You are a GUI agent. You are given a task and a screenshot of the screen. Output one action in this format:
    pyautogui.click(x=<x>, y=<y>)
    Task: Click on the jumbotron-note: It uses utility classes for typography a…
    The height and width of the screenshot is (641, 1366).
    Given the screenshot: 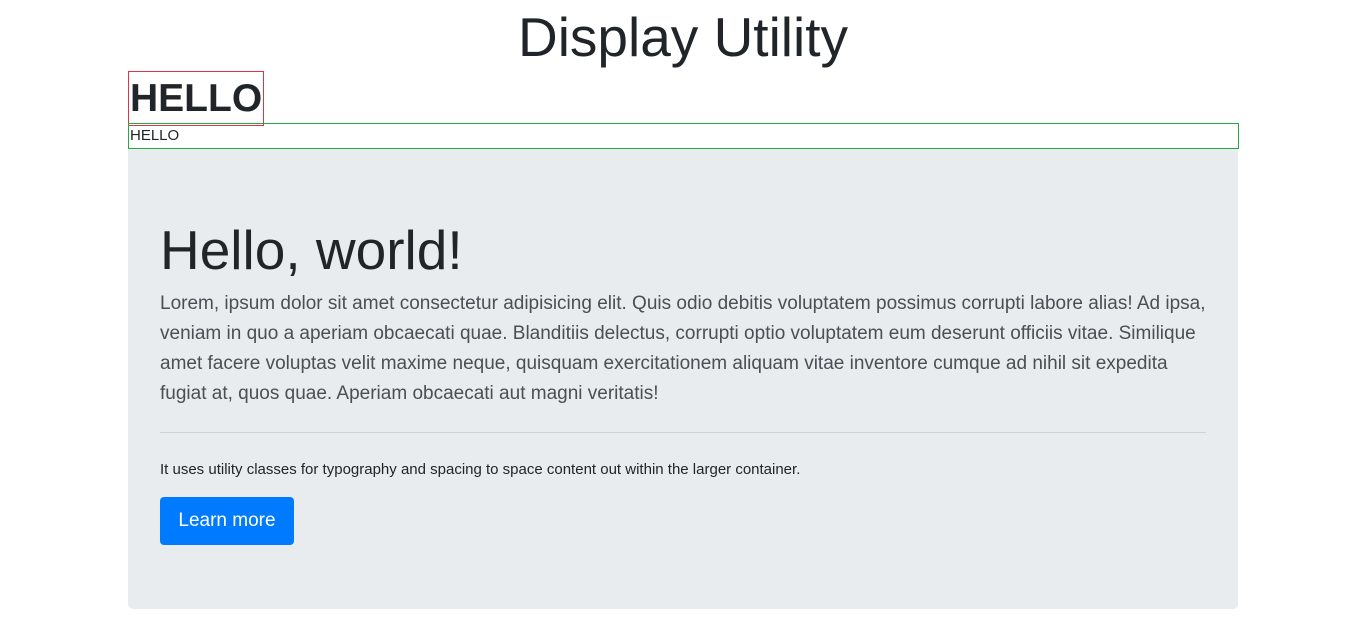 What is the action you would take?
    pyautogui.click(x=480, y=469)
    